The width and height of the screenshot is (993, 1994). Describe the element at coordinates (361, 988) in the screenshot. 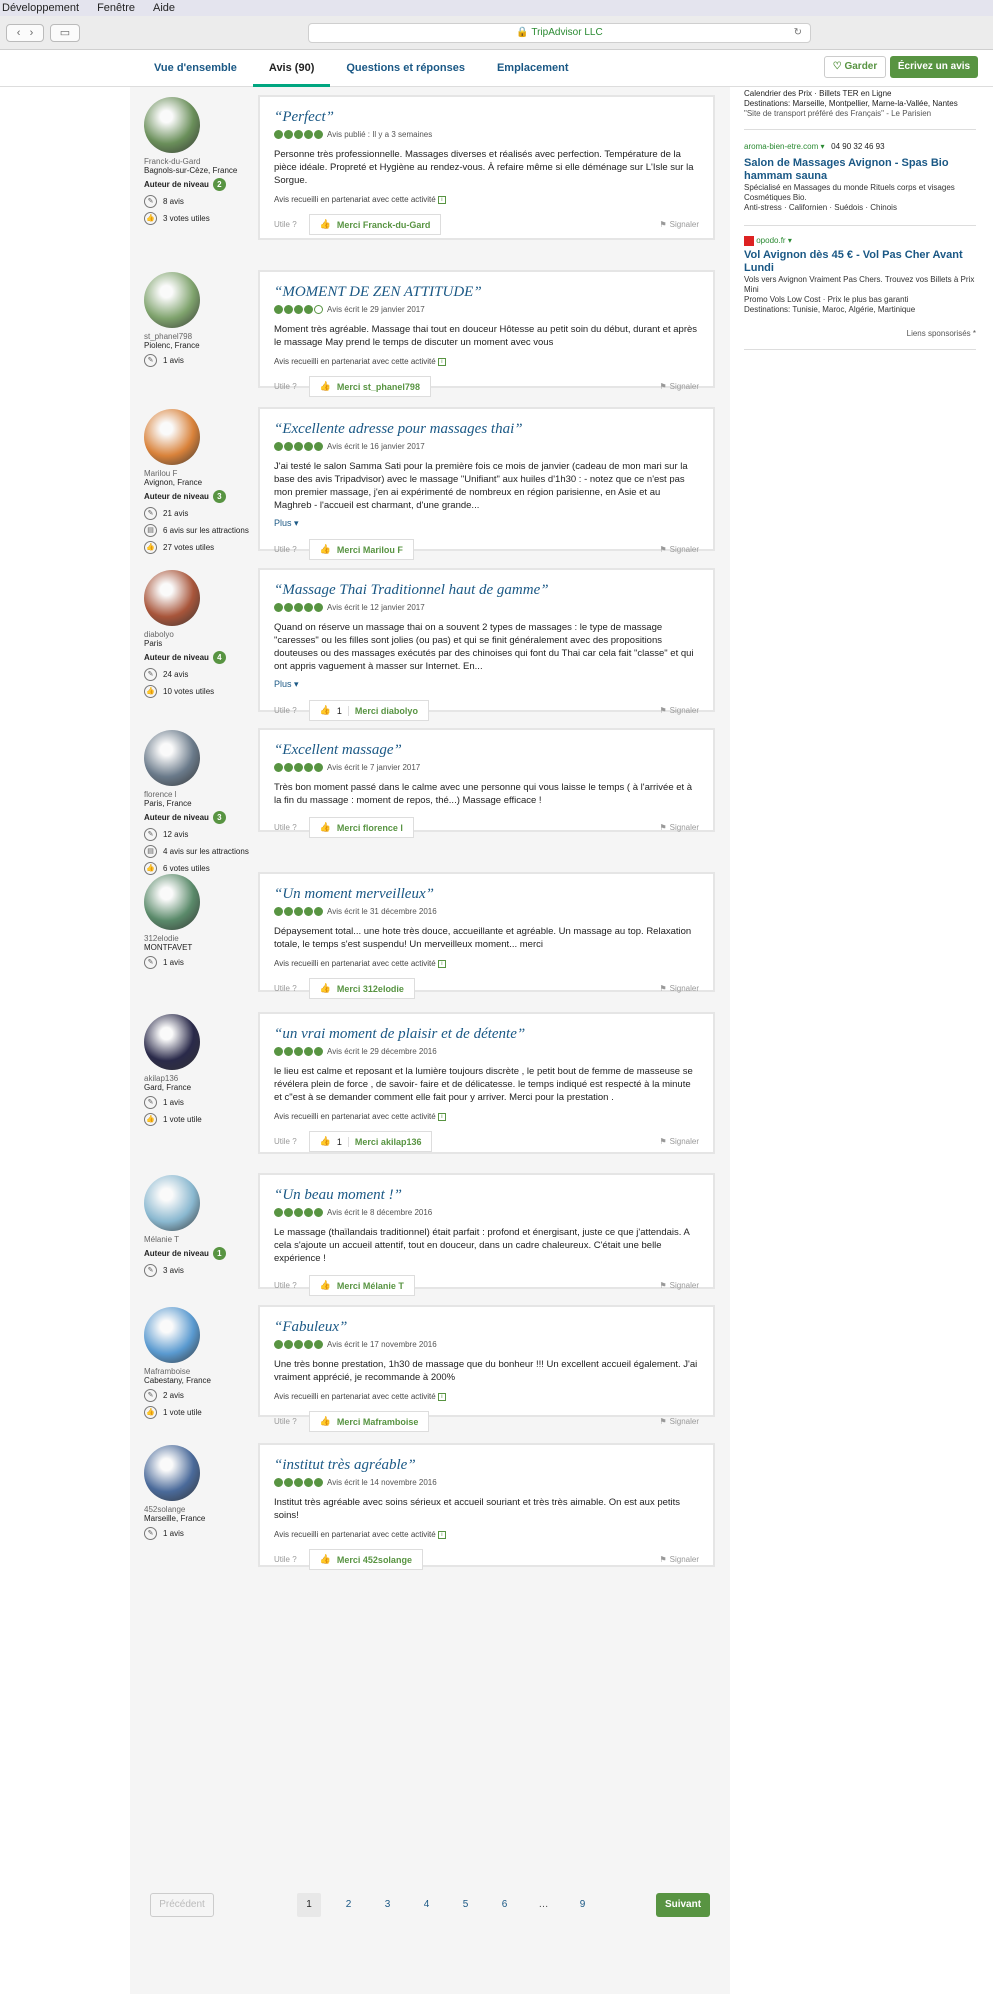

I see `thank-button: 👍 Merci 312elodie` at that location.